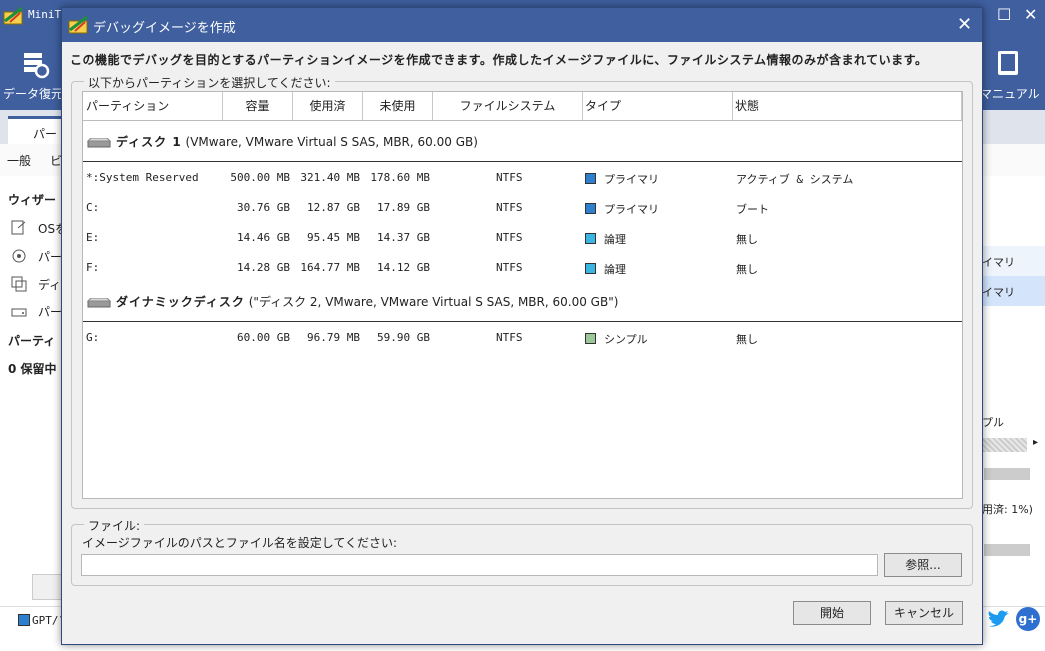  What do you see at coordinates (31, 391) in the screenshot?
I see `app-sidebar` at bounding box center [31, 391].